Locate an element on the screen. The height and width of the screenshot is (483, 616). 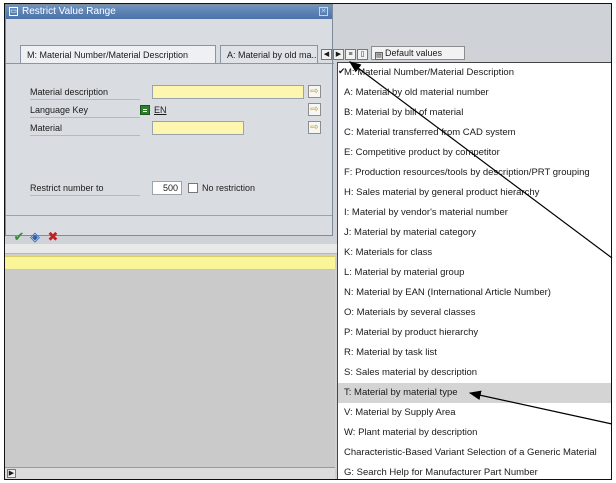
menu-item-label: K: Materials for class is located at coordinates (388, 252).